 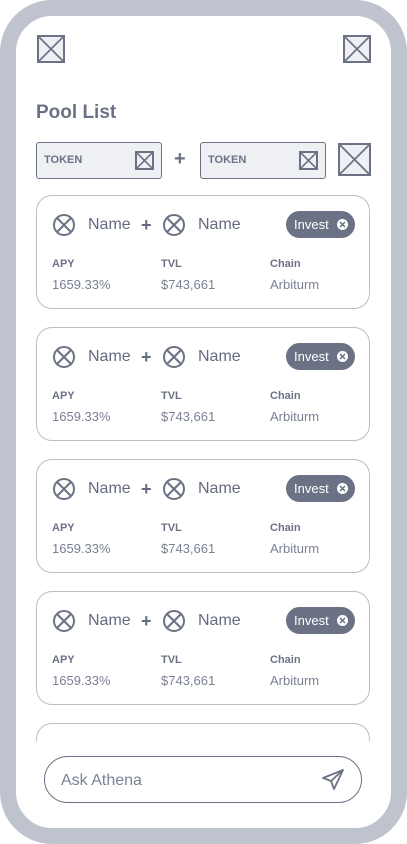 What do you see at coordinates (63, 160) in the screenshot?
I see `token-a-label: TOKEN` at bounding box center [63, 160].